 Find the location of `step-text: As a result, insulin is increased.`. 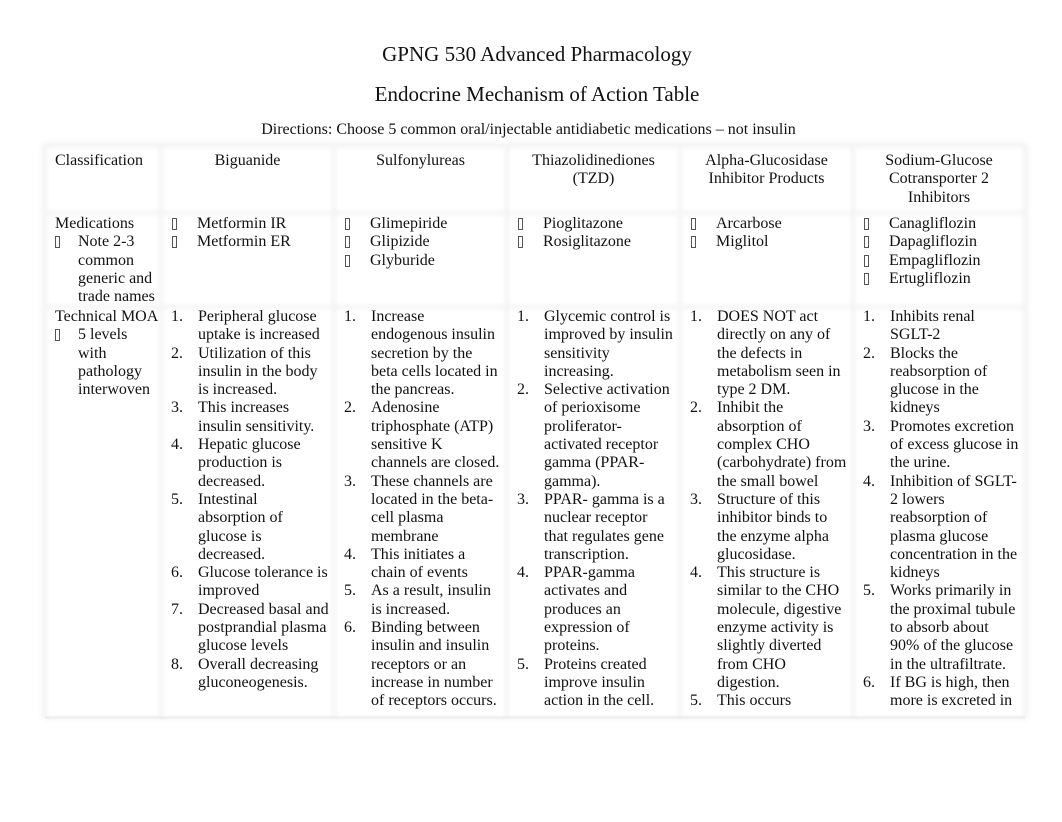

step-text: As a result, insulin is increased. is located at coordinates (431, 600).